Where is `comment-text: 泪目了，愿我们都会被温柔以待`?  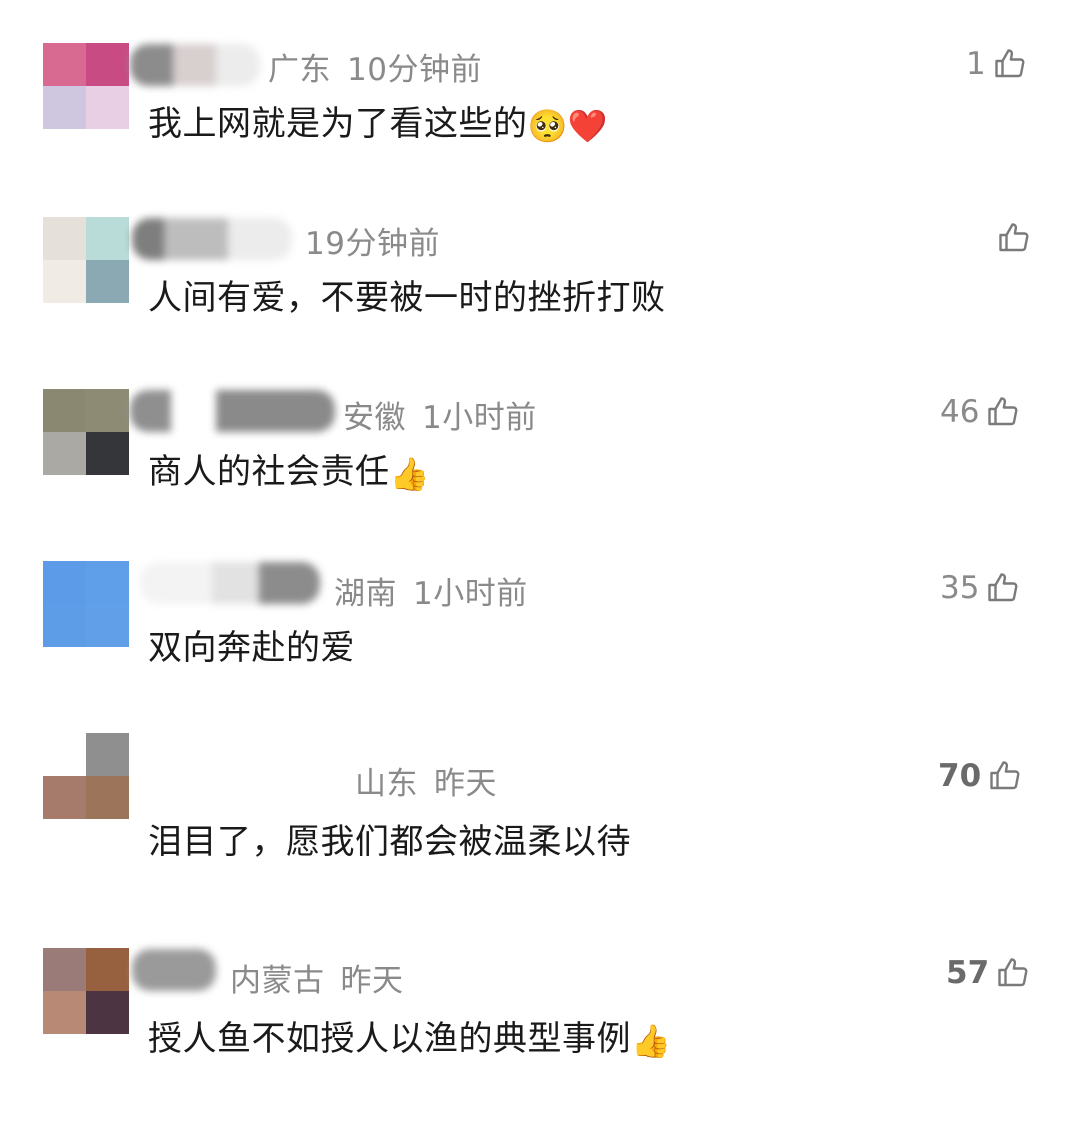 comment-text: 泪目了，愿我们都会被温柔以待 is located at coordinates (389, 838).